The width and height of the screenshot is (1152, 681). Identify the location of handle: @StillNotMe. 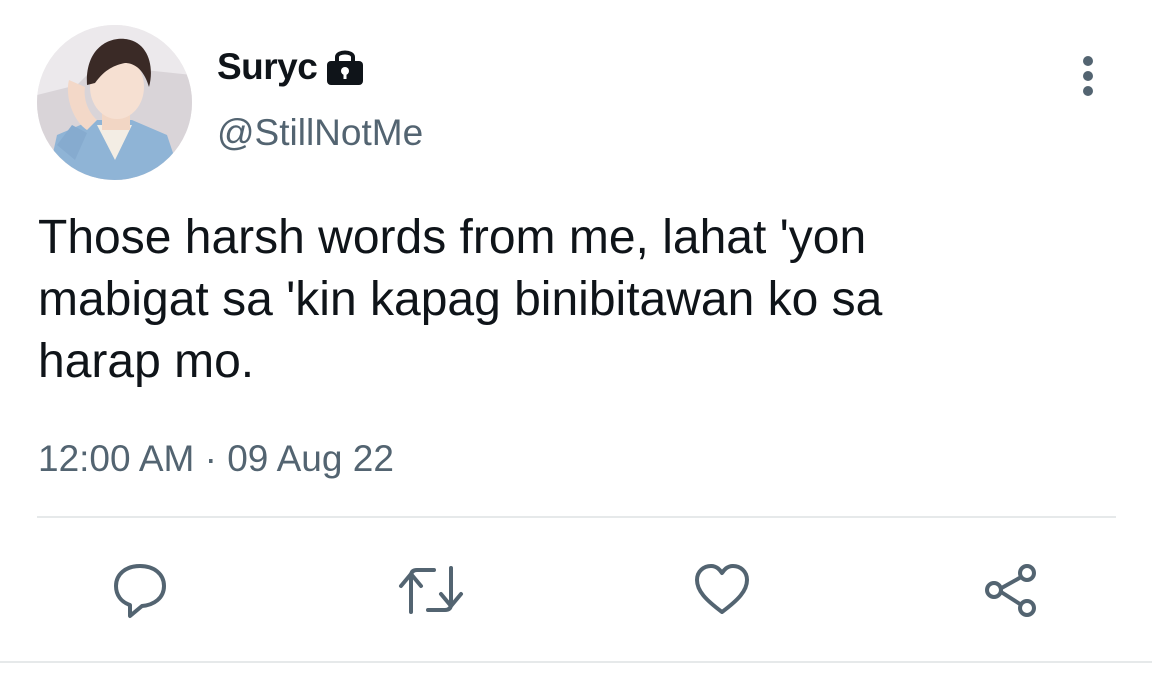
(320, 133).